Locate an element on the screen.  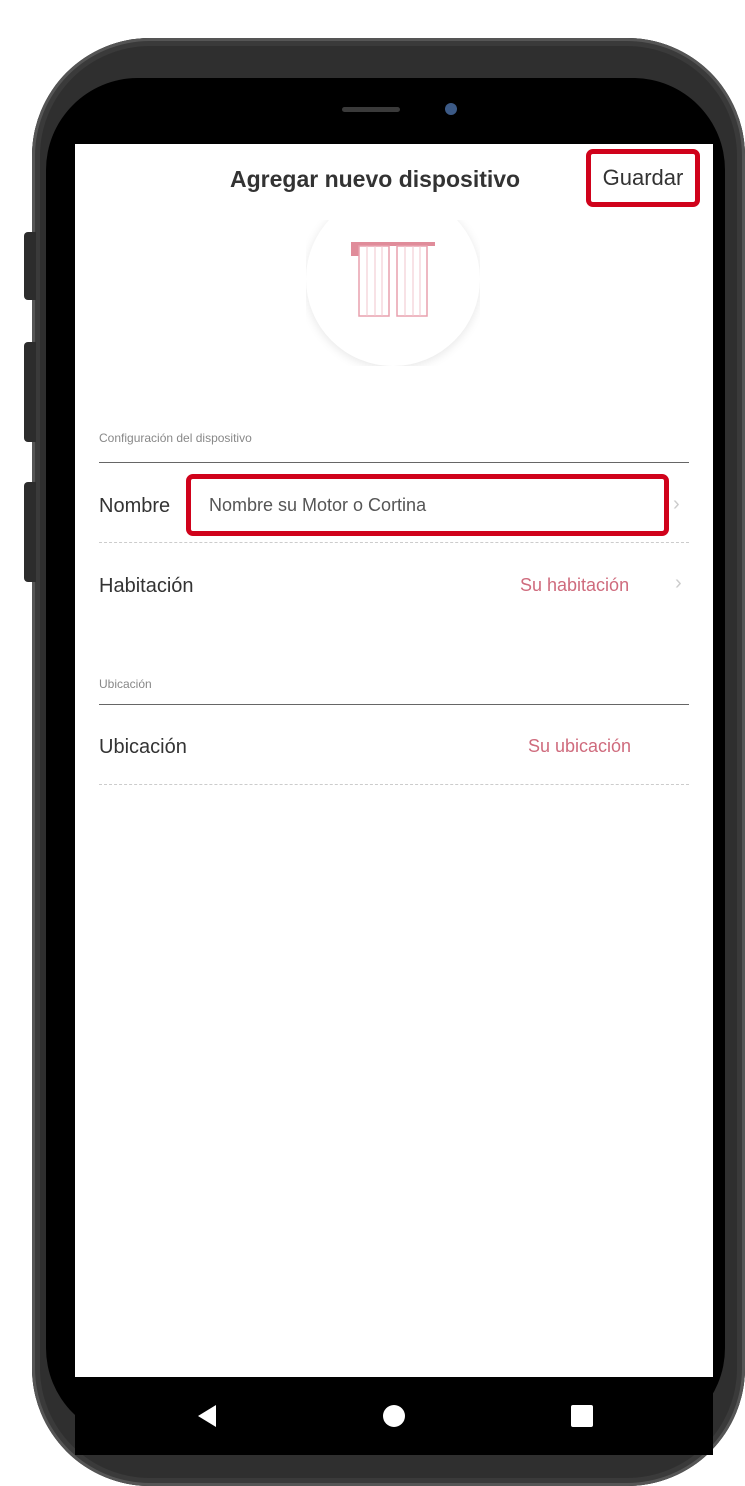
device-avatar is located at coordinates (393, 293).